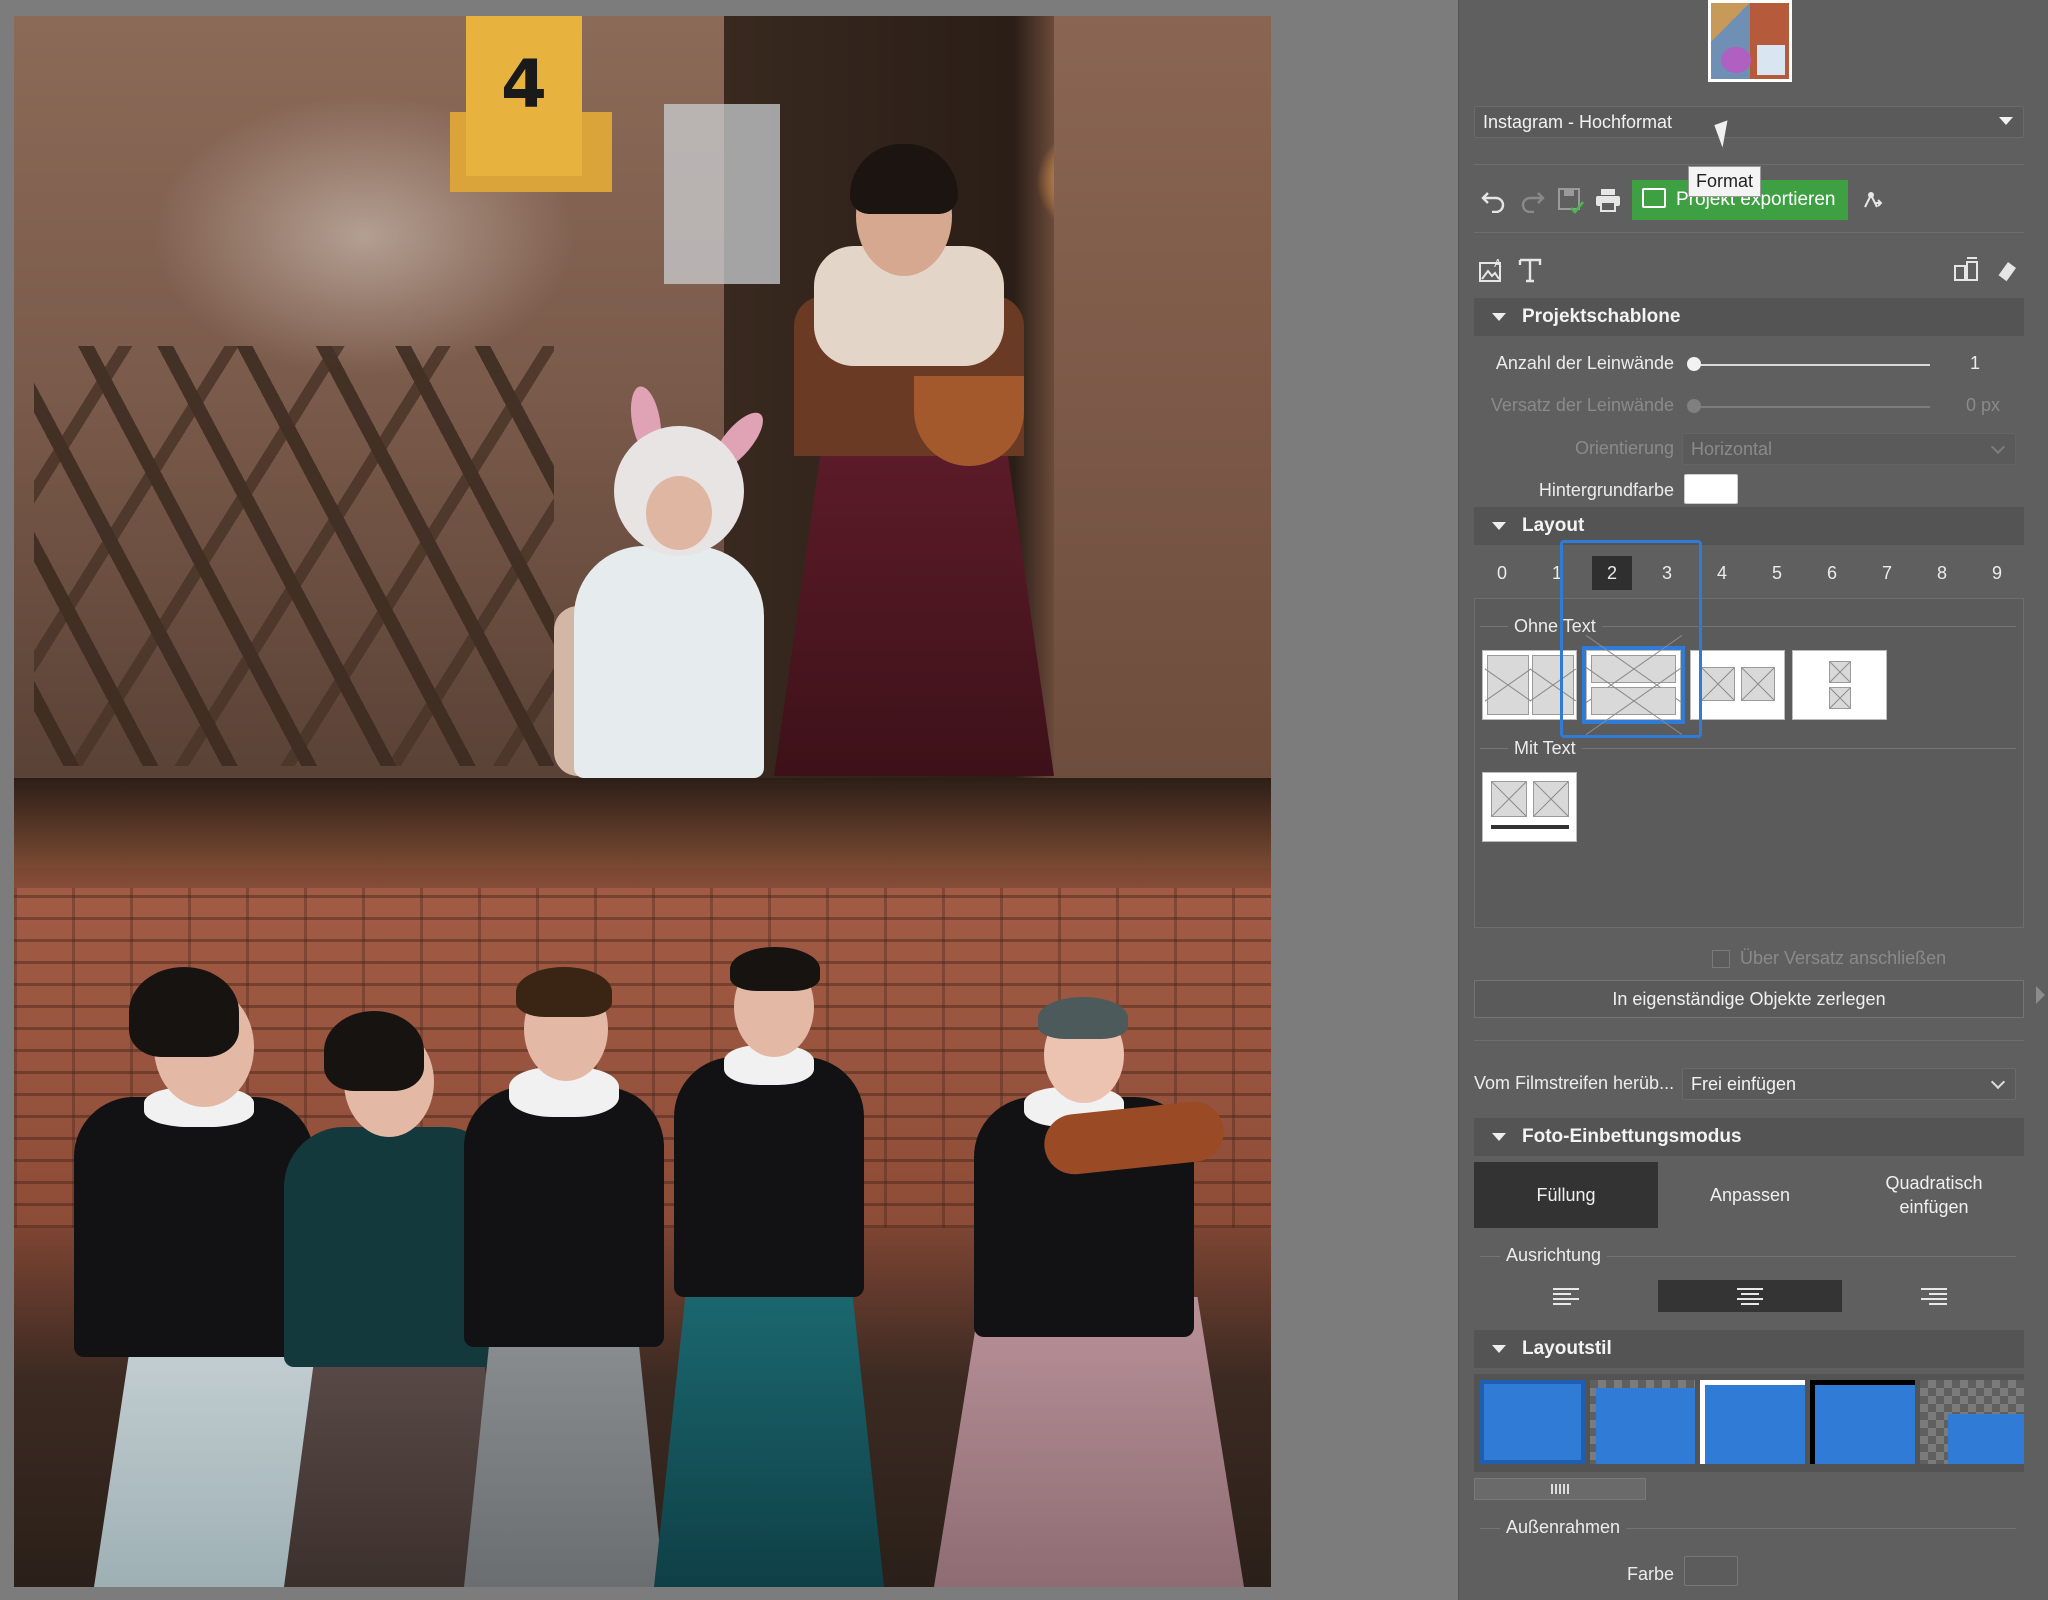  What do you see at coordinates (1777, 573) in the screenshot?
I see `layout-count-5: 5` at bounding box center [1777, 573].